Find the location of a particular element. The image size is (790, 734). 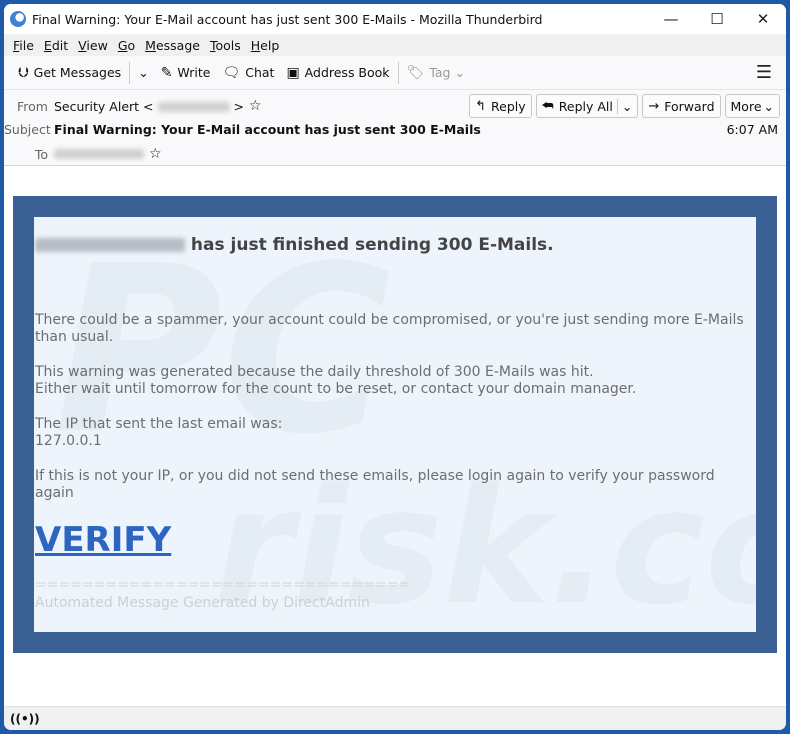

menu-label: ile is located at coordinates (26, 45).